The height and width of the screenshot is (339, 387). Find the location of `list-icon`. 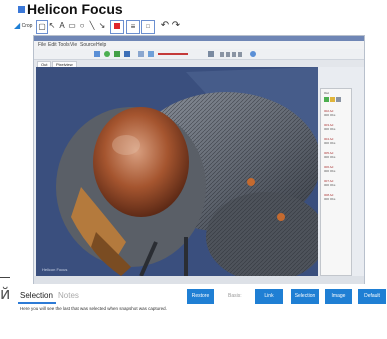

list-icon is located at coordinates (338, 99).